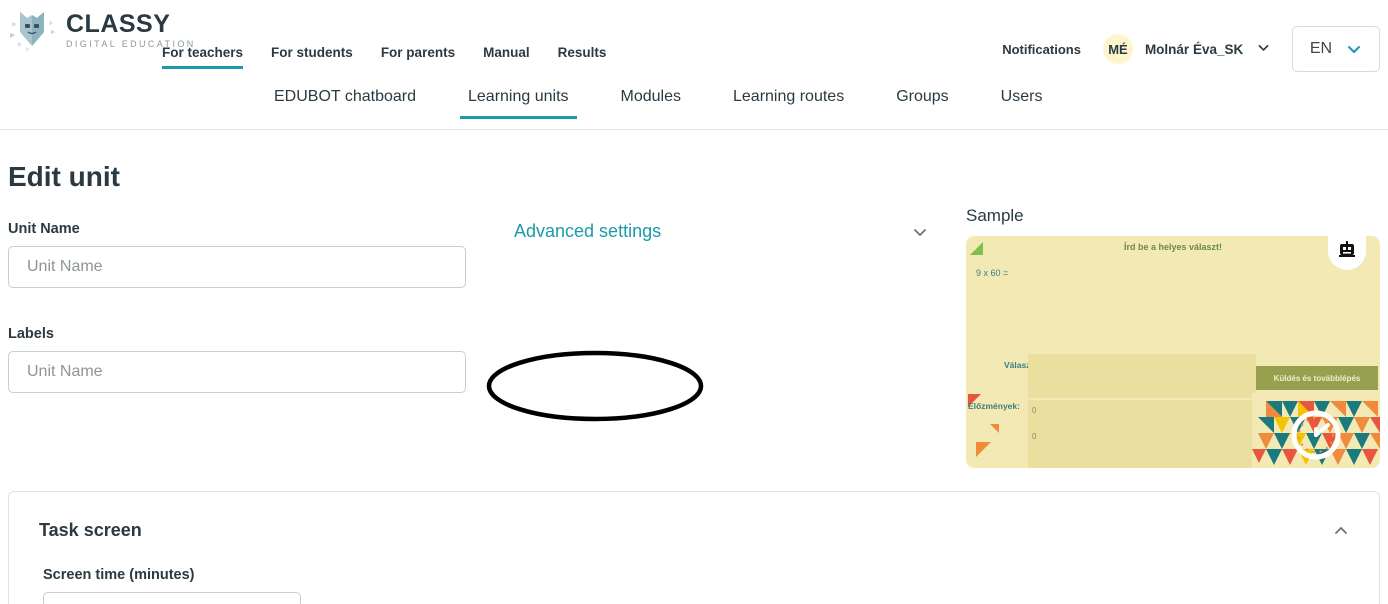 Image resolution: width=1388 pixels, height=604 pixels. I want to click on sample-history-label: Előzmények:, so click(994, 406).